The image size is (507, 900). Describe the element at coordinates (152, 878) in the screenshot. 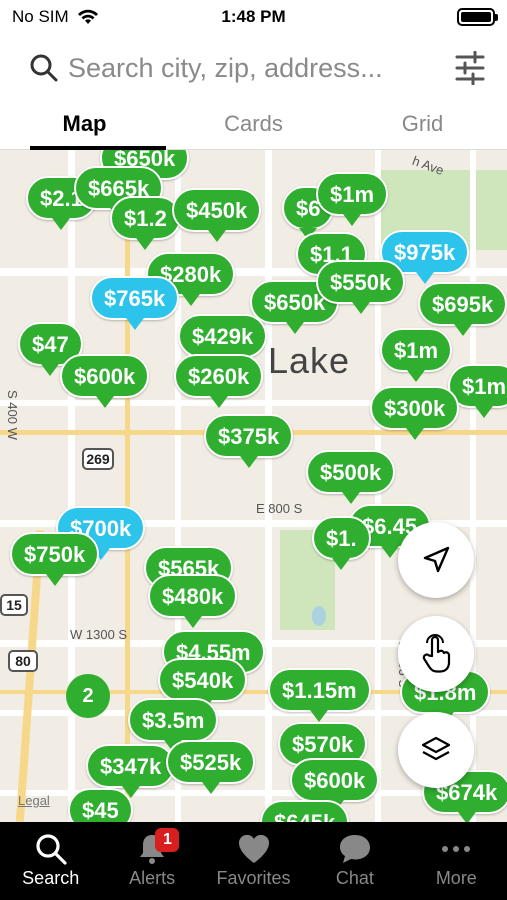

I see `nav-label: Alerts` at that location.